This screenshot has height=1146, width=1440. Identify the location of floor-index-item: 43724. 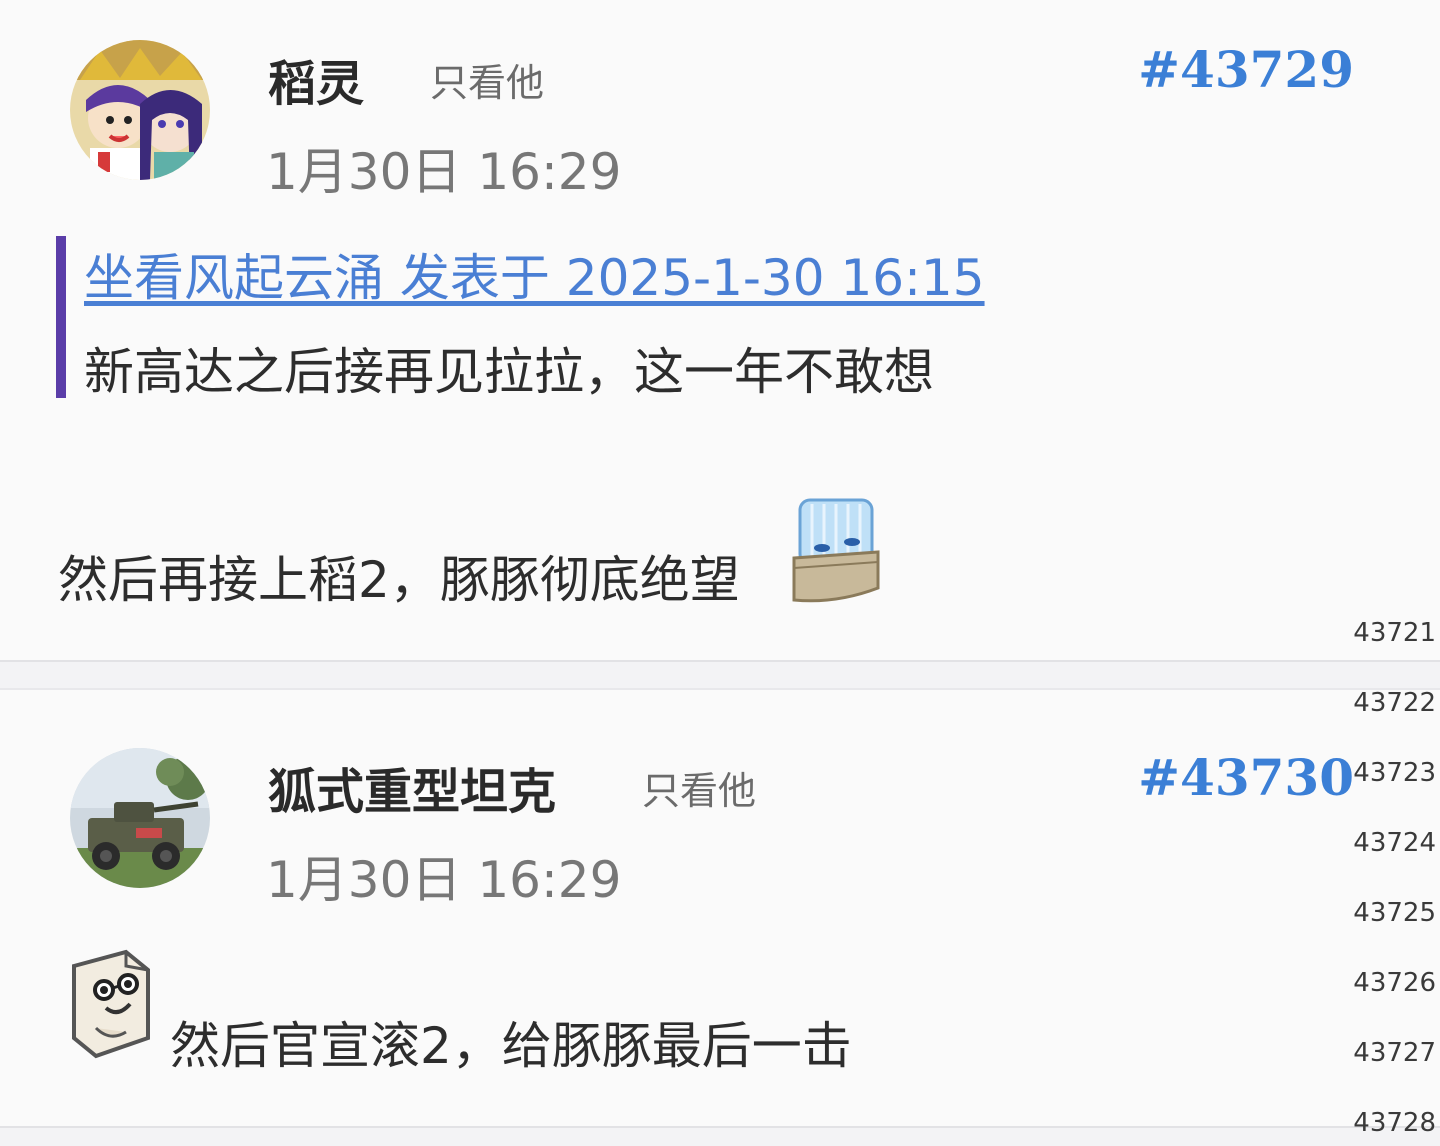
(1394, 843).